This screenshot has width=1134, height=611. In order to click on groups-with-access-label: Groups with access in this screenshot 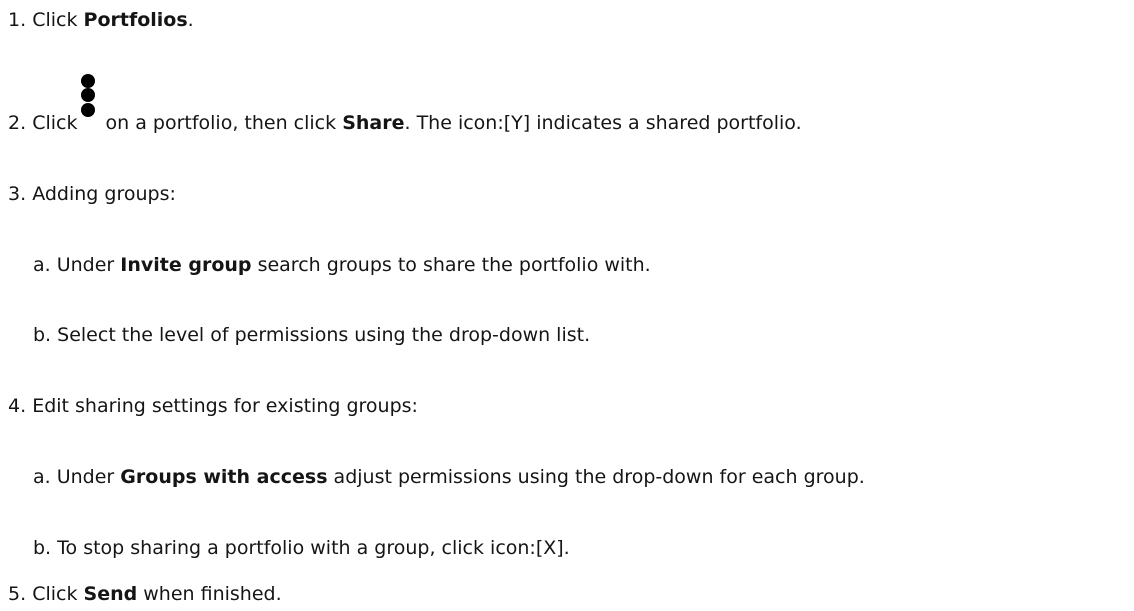, I will do `click(224, 477)`.